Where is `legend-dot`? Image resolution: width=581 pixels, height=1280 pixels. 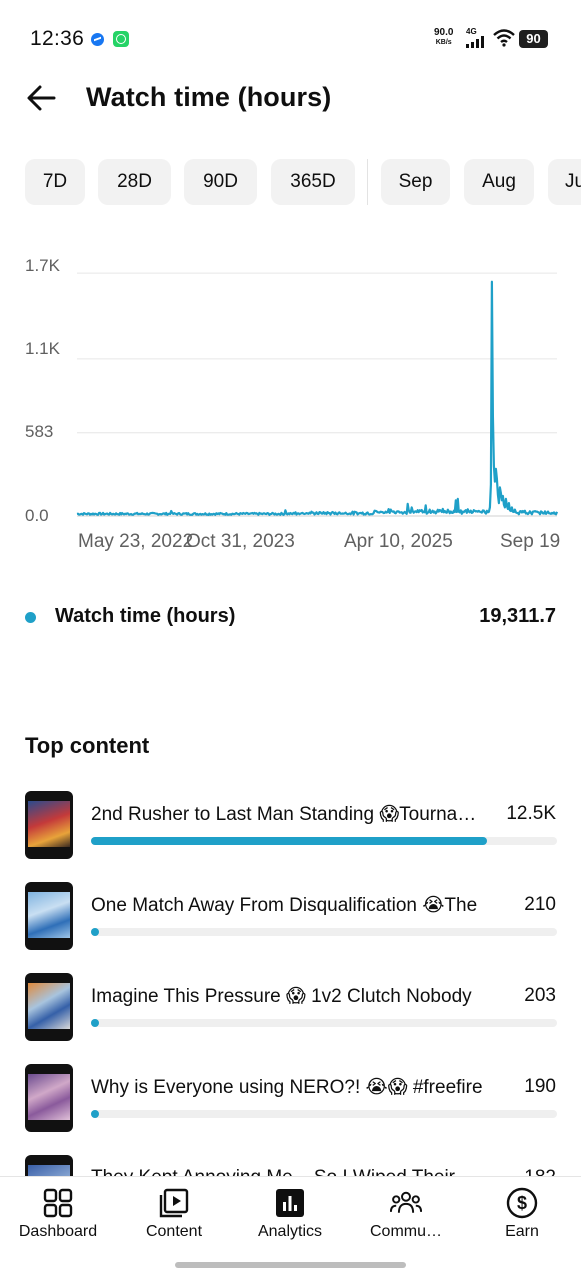
legend-dot is located at coordinates (30, 617).